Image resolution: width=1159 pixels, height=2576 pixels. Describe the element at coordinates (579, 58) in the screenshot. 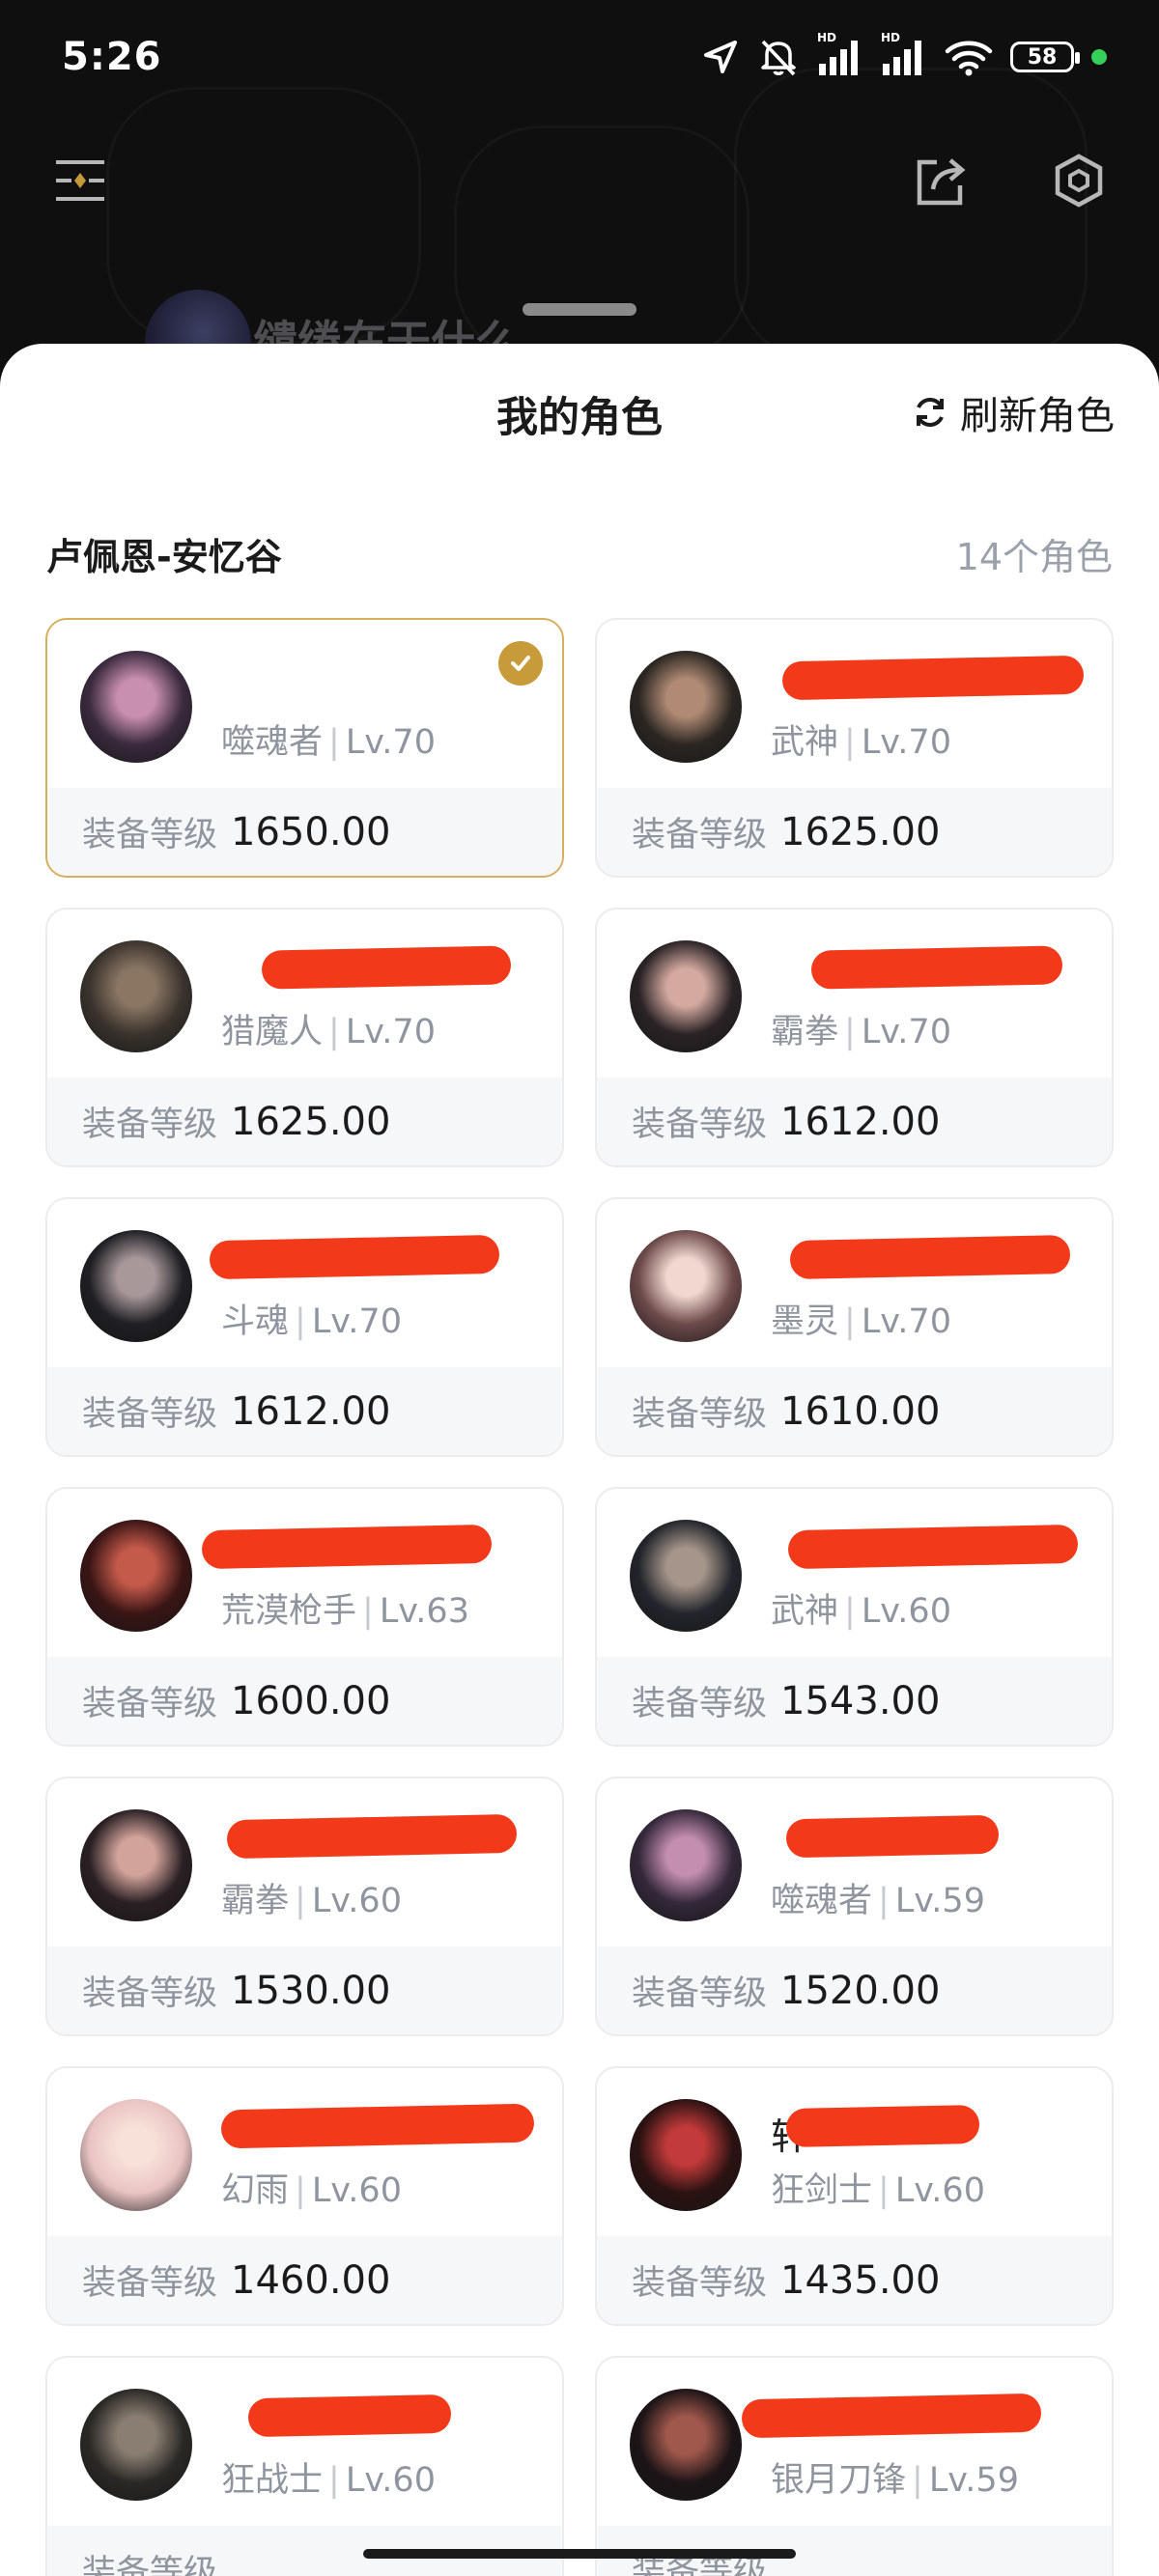

I see `status-bar: 5:26 HD HD 58` at that location.